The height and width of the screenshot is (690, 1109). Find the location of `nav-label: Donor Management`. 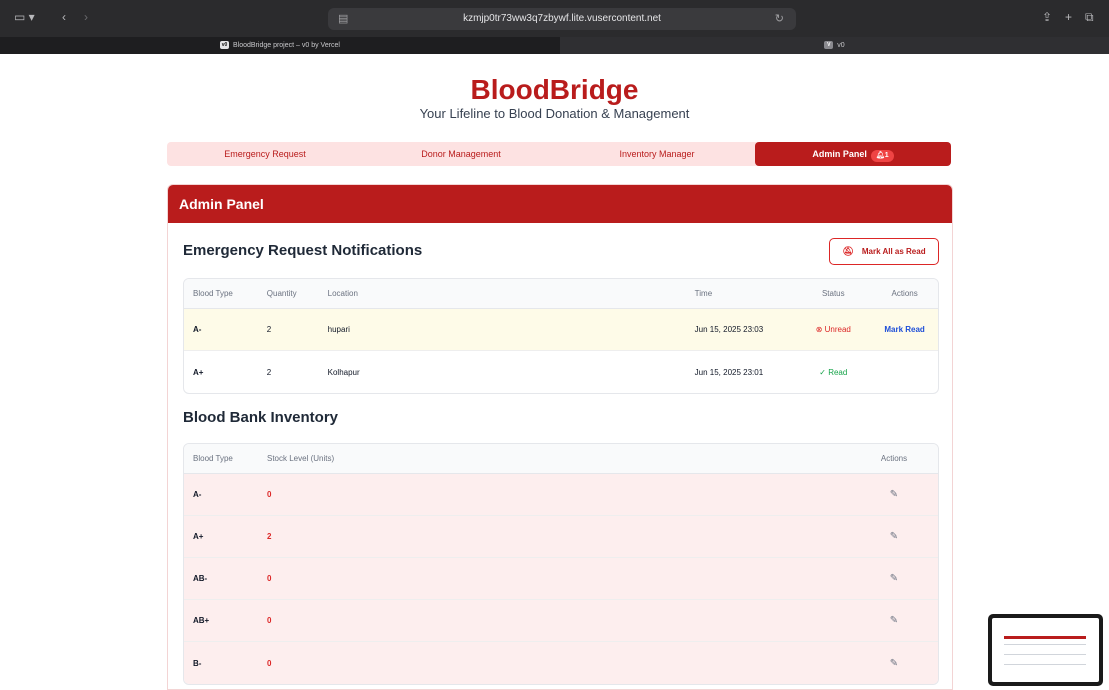

nav-label: Donor Management is located at coordinates (461, 154).